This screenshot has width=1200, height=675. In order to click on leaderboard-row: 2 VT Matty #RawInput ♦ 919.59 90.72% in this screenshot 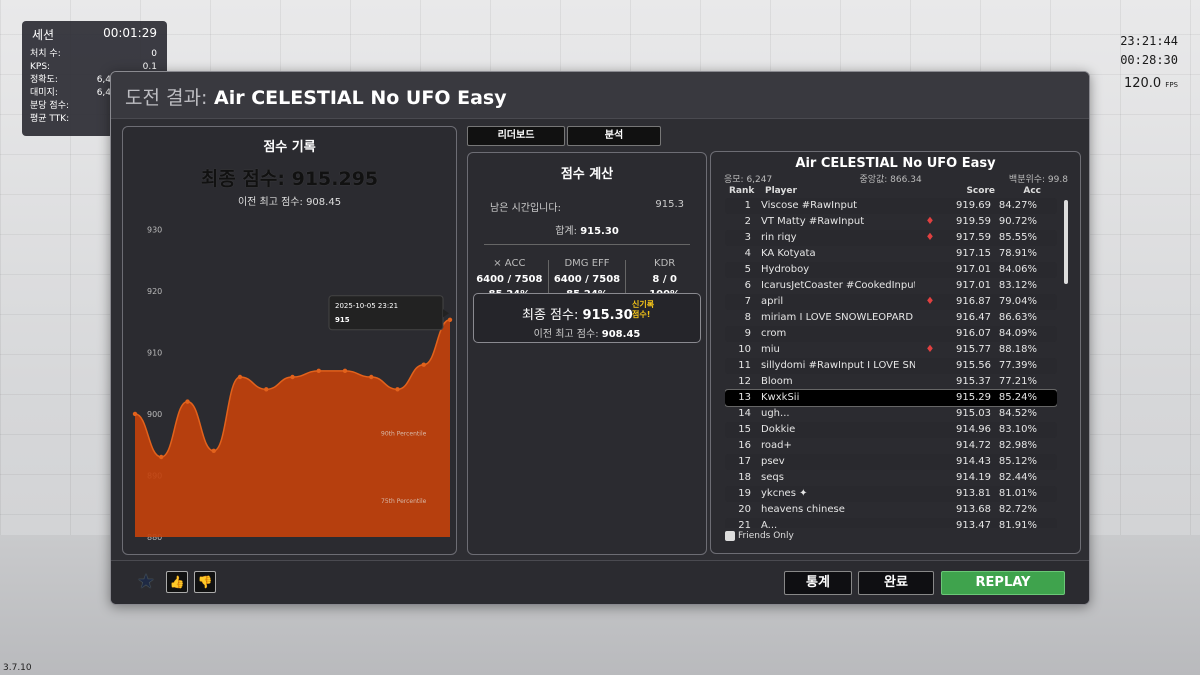, I will do `click(891, 222)`.